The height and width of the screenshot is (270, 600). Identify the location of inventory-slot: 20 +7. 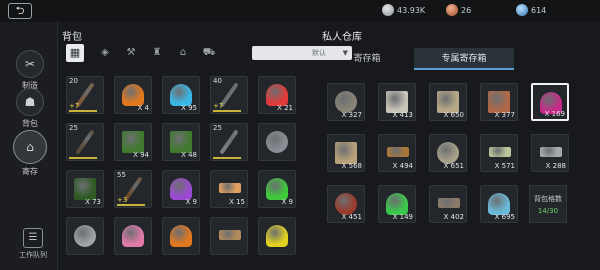
(85, 95).